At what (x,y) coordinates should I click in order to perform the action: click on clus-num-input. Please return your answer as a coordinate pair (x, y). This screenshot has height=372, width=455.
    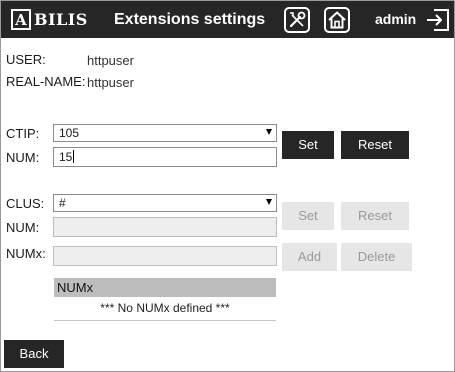
    Looking at the image, I should click on (165, 227).